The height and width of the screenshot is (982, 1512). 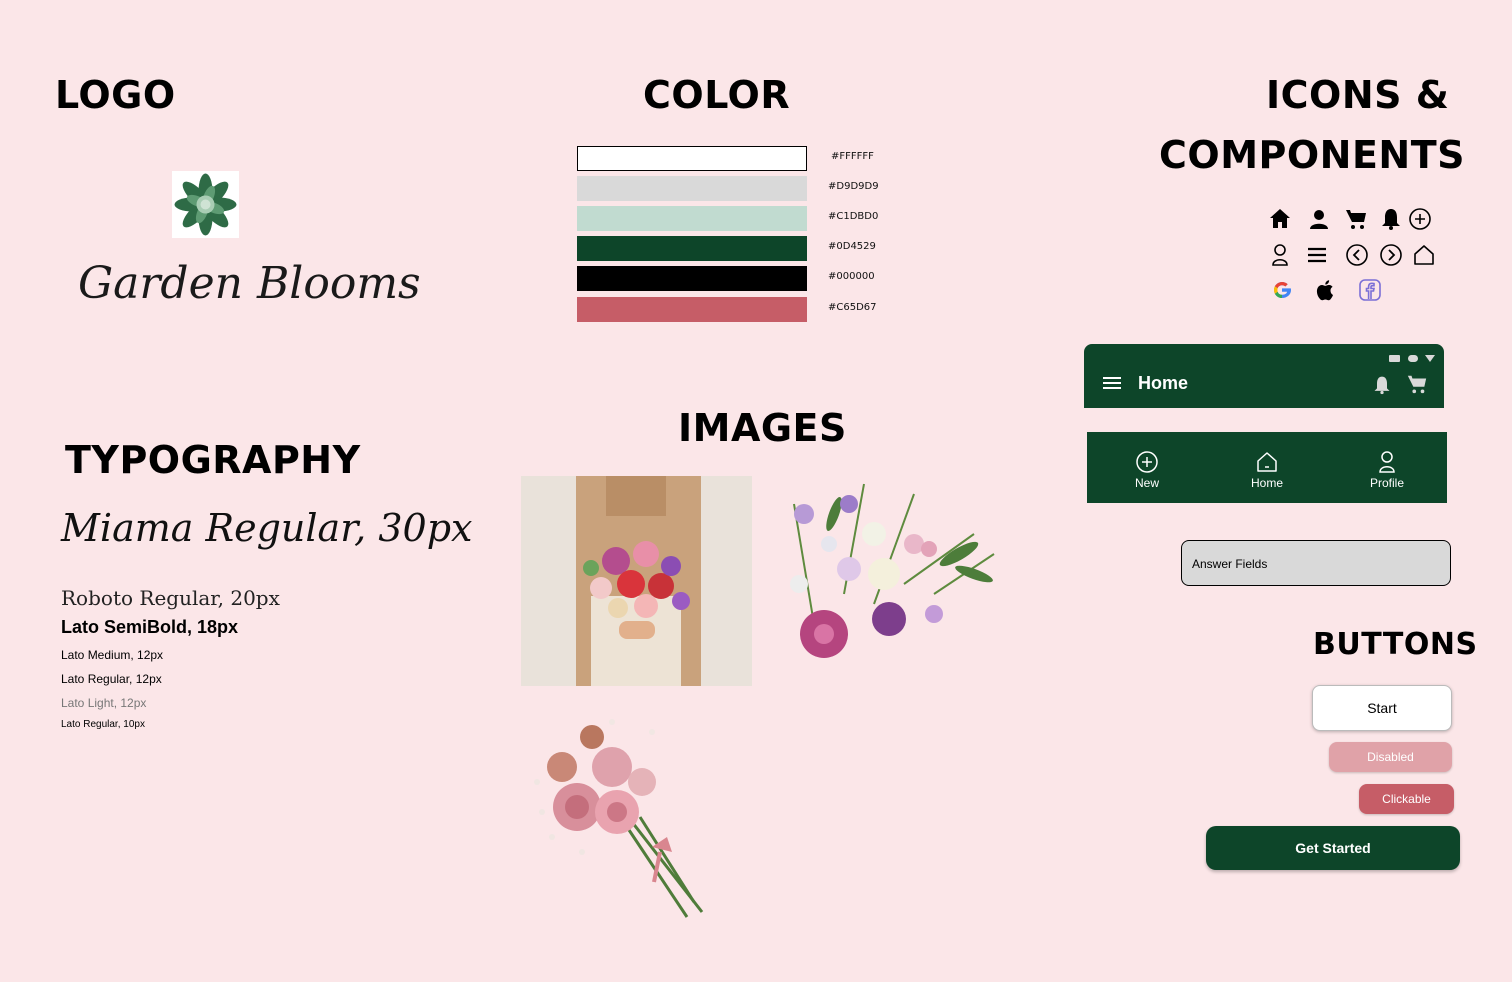 What do you see at coordinates (1317, 255) in the screenshot?
I see `menu-icon` at bounding box center [1317, 255].